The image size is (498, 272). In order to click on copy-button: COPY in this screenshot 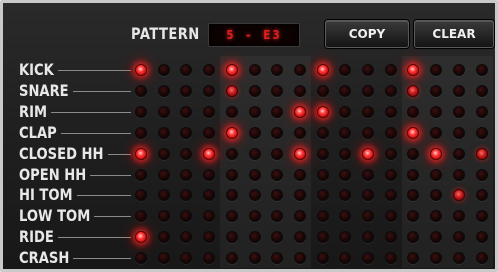, I will do `click(367, 34)`.